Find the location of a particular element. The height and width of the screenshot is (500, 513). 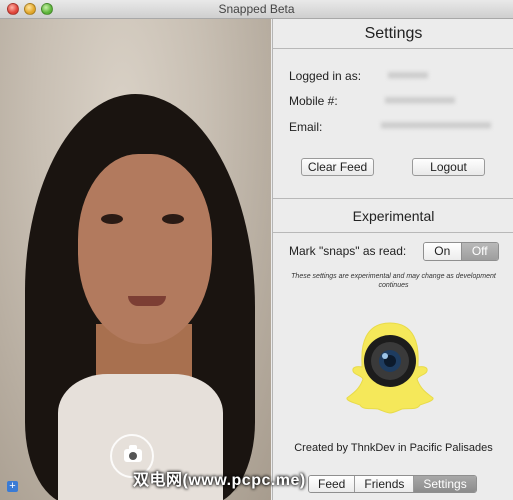

mobile-value-redacted: xxxxxxxxxxxxxx is located at coordinates (420, 100).